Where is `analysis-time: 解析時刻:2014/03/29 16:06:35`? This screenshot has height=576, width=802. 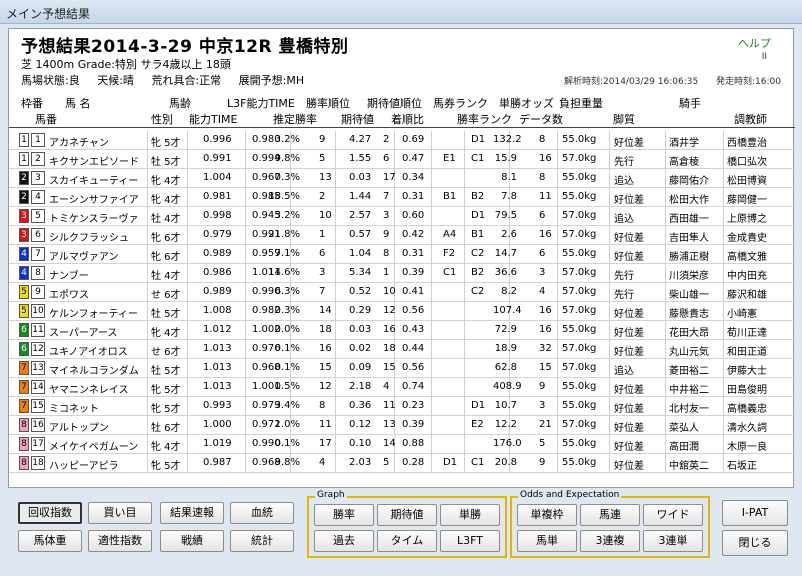
analysis-time: 解析時刻:2014/03/29 16:06:35 is located at coordinates (631, 82).